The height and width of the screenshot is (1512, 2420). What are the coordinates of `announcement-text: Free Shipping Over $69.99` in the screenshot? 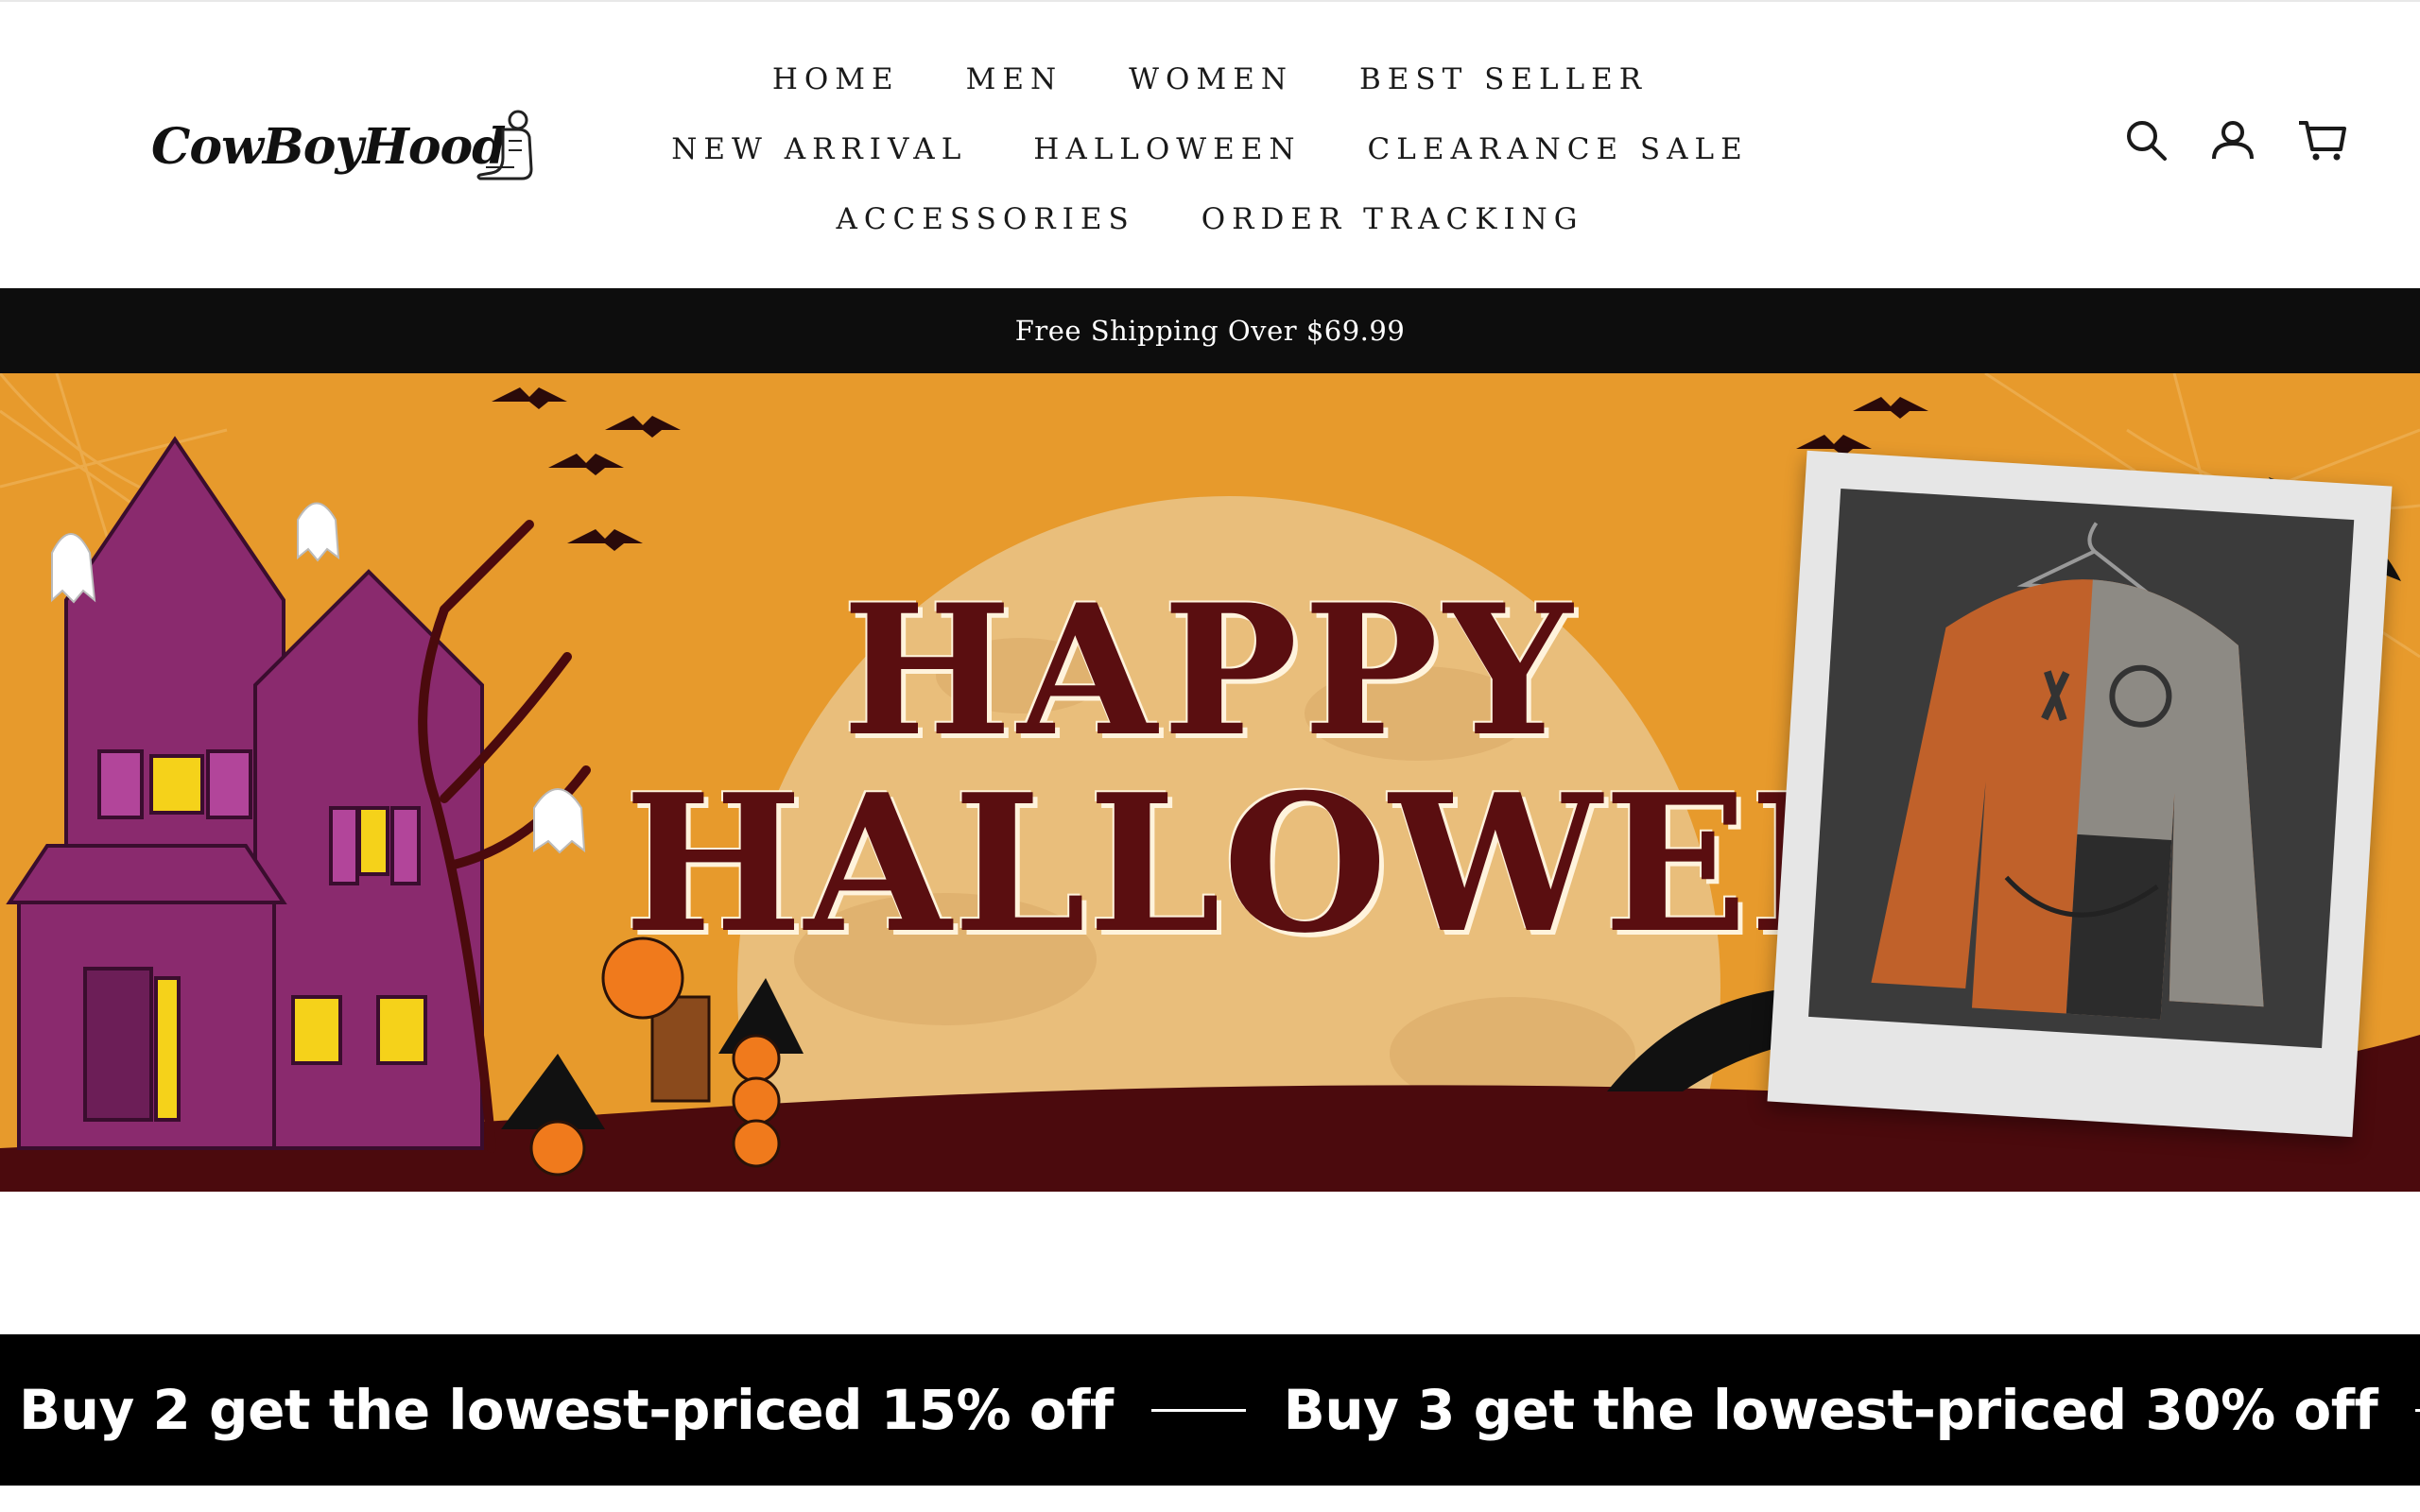 It's located at (1210, 331).